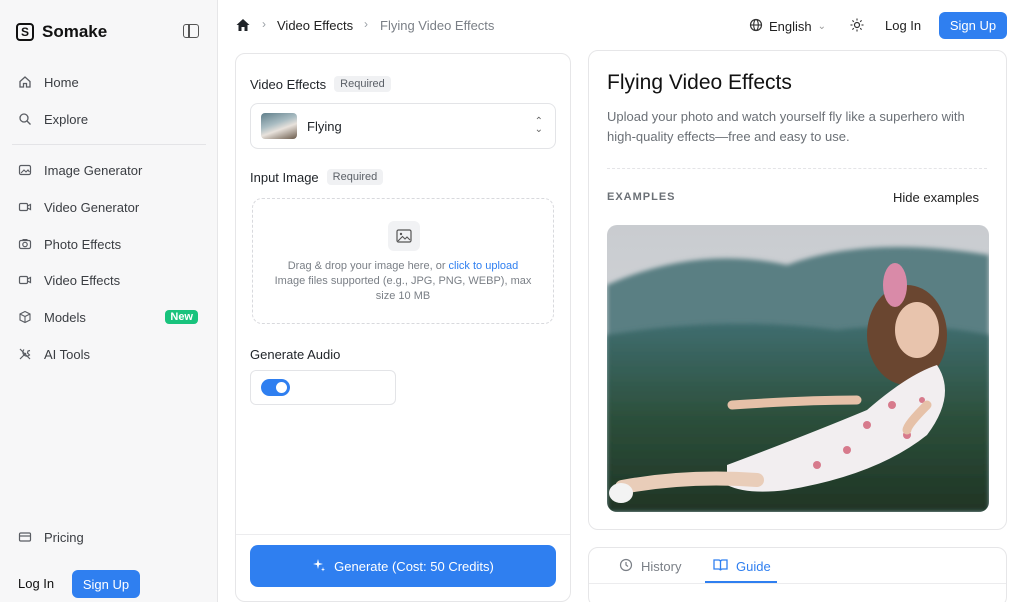  What do you see at coordinates (284, 177) in the screenshot?
I see `field-label-text: Input Image` at bounding box center [284, 177].